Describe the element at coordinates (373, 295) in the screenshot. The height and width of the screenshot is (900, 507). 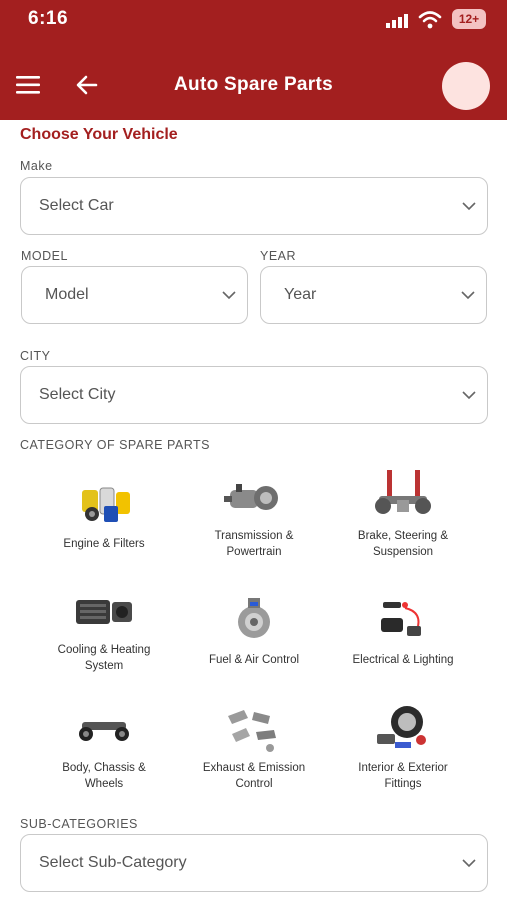
I see `year-select: Year` at that location.